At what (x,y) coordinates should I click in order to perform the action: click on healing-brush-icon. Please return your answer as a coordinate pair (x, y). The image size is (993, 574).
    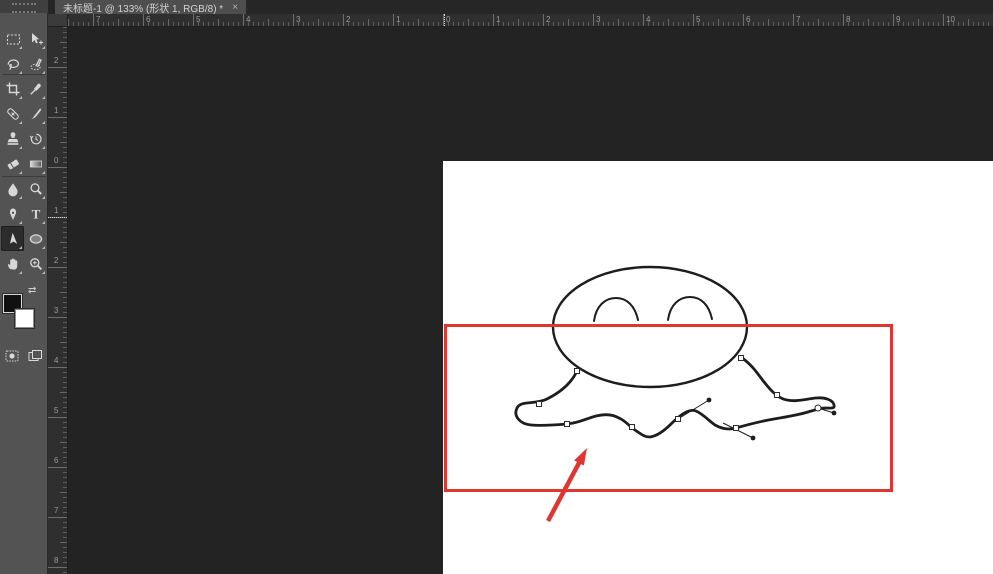
    Looking at the image, I should click on (12, 113).